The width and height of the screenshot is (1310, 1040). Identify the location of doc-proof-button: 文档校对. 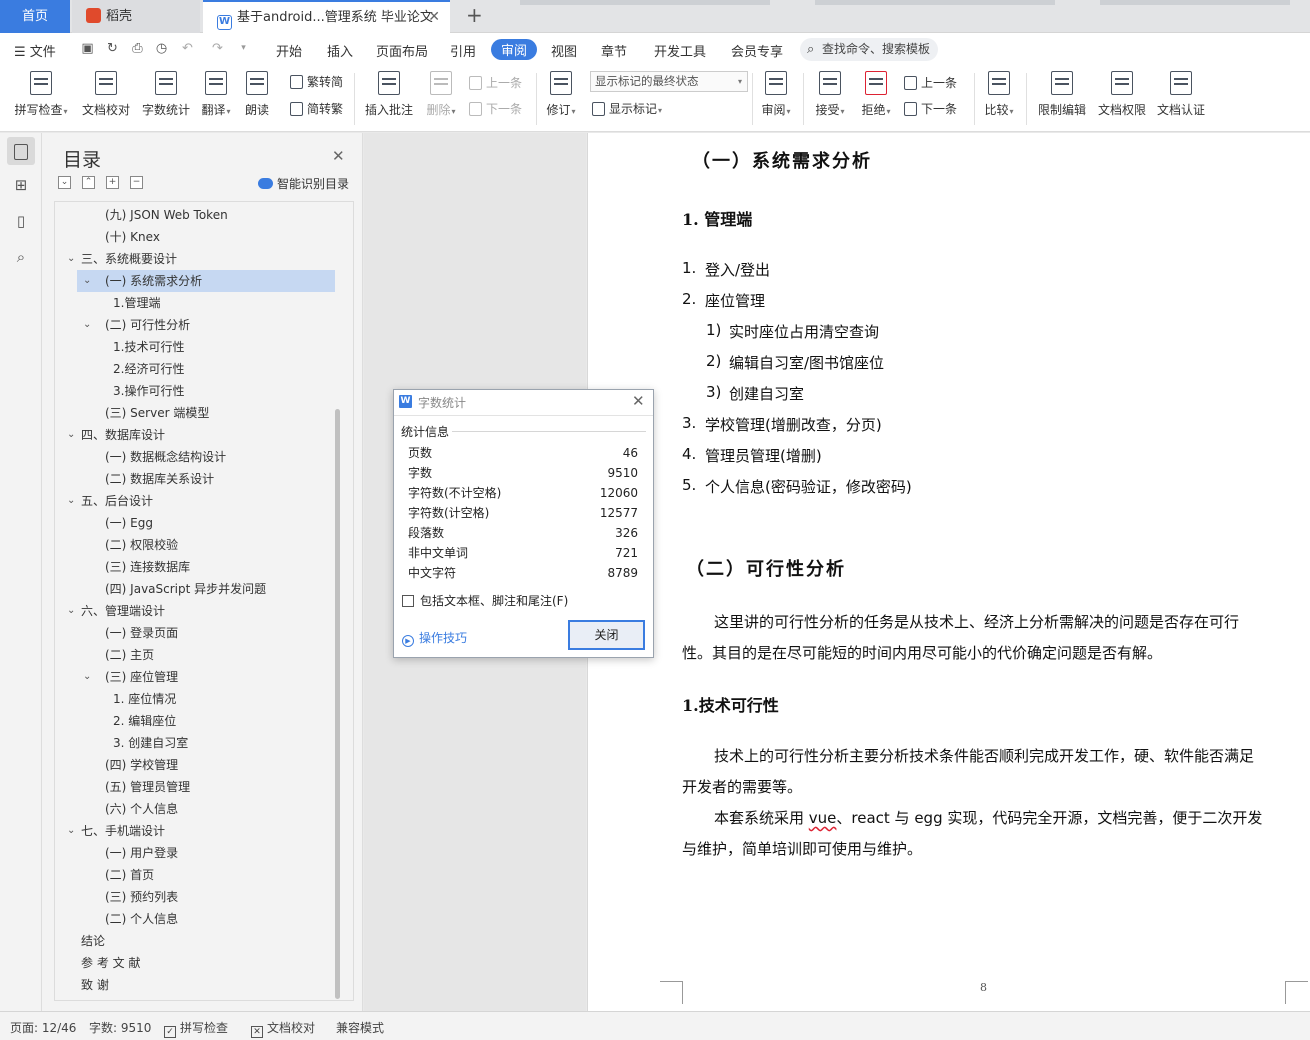
(106, 94).